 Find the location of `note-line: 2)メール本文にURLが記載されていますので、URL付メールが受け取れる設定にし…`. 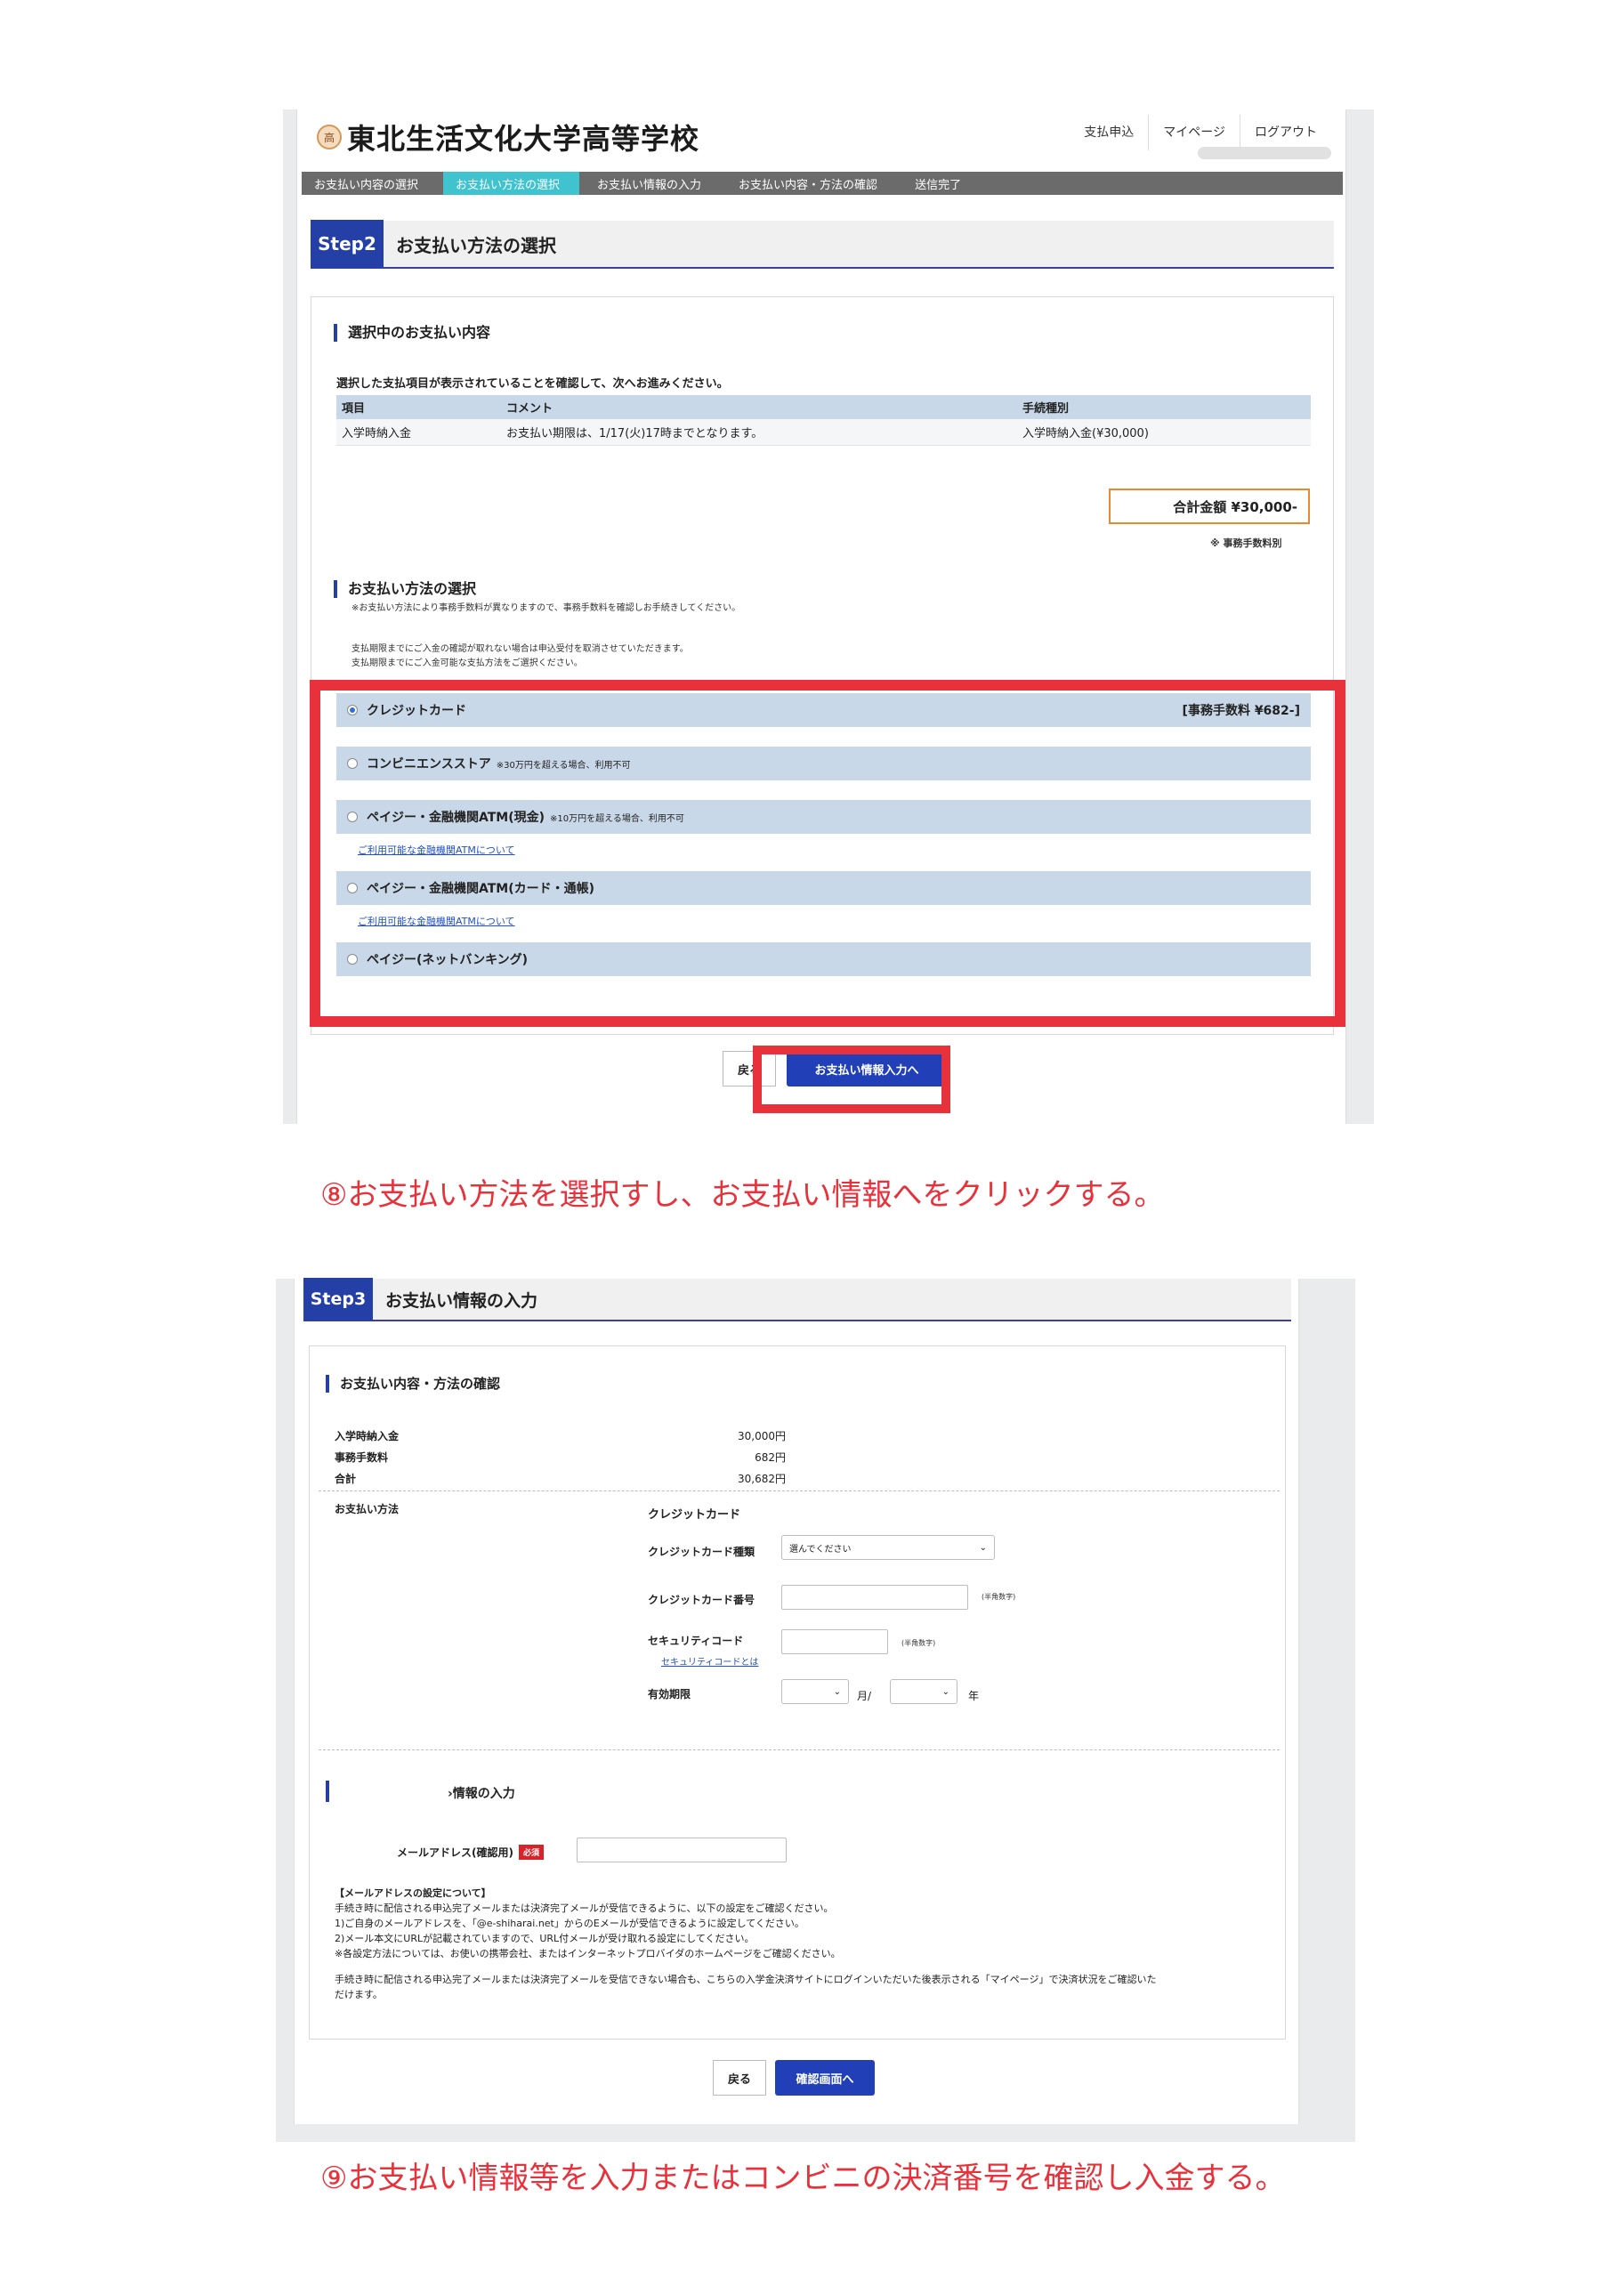

note-line: 2)メール本文にURLが記載されていますので、URL付メールが受け取れる設定にし… is located at coordinates (545, 1938).